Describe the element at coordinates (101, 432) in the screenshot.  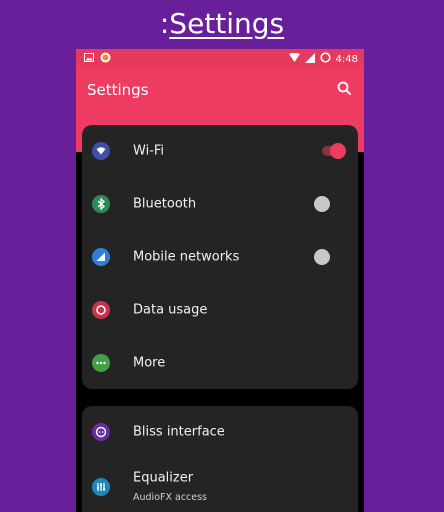
I see `bliss-icon` at that location.